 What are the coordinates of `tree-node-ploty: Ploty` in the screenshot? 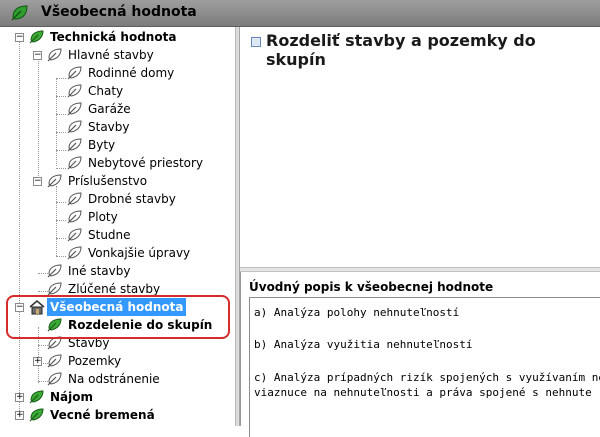 It's located at (117, 217).